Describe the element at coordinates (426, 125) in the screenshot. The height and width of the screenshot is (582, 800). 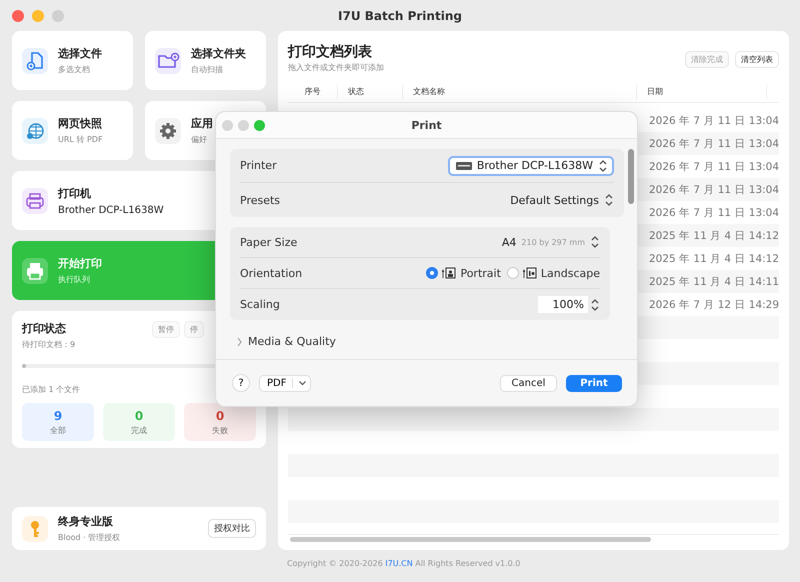
I see `dialog-title: Print` at that location.